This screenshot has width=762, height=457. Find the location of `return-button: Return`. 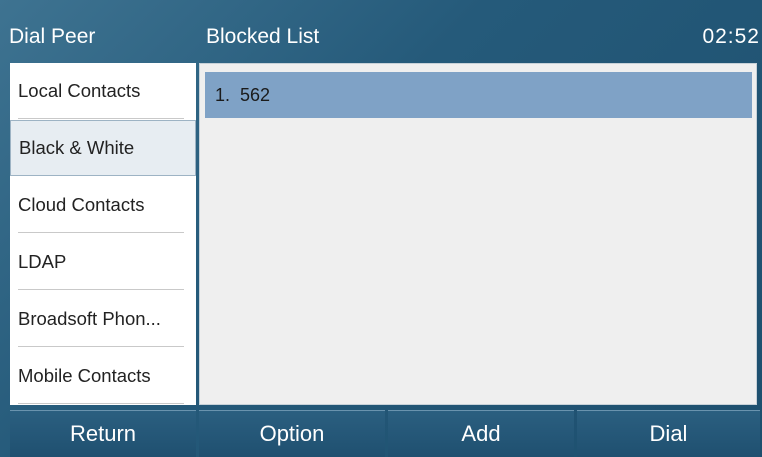

return-button: Return is located at coordinates (103, 433).